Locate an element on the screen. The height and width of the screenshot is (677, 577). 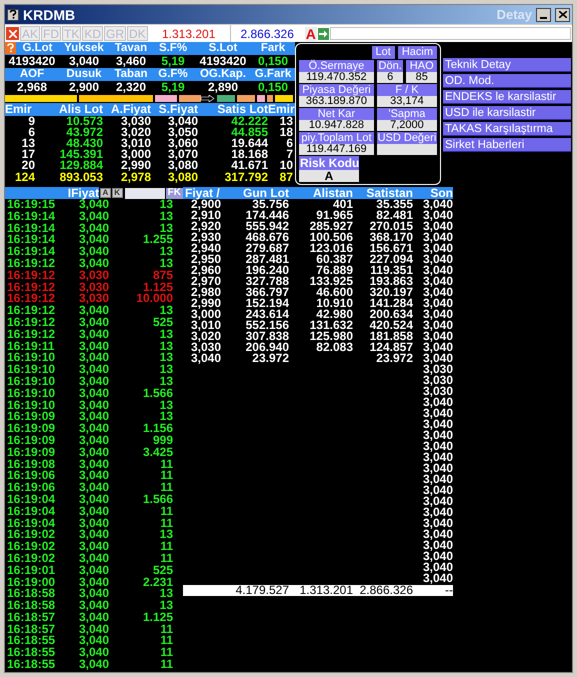
trade-lot: 1.156 is located at coordinates (157, 429).